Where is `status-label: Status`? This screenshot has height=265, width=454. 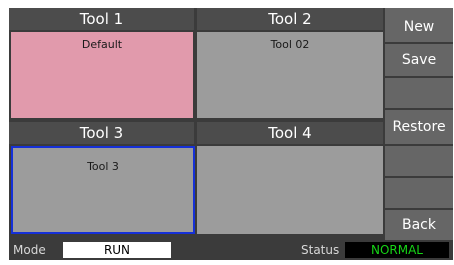 status-label: Status is located at coordinates (320, 250).